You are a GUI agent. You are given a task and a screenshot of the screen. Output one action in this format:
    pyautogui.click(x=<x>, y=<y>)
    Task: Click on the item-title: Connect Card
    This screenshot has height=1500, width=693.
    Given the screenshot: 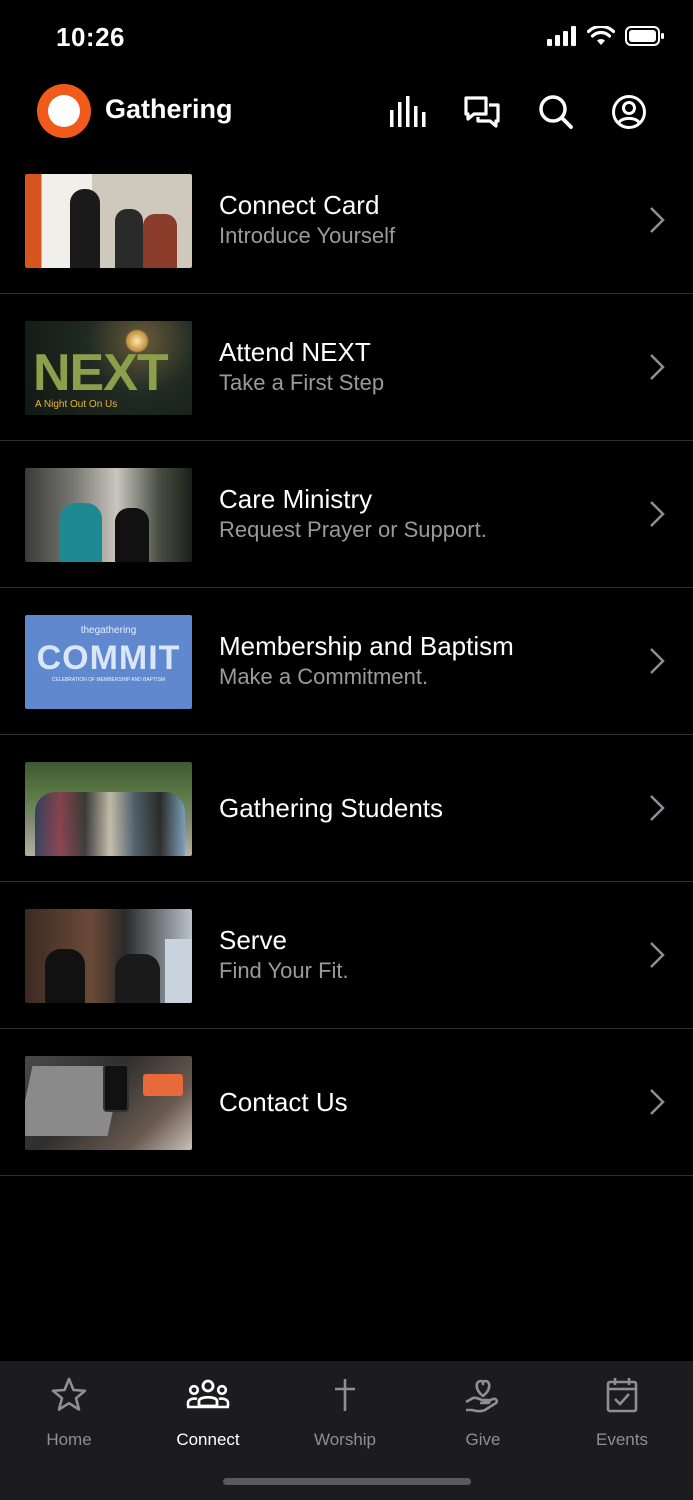 What is the action you would take?
    pyautogui.click(x=299, y=205)
    